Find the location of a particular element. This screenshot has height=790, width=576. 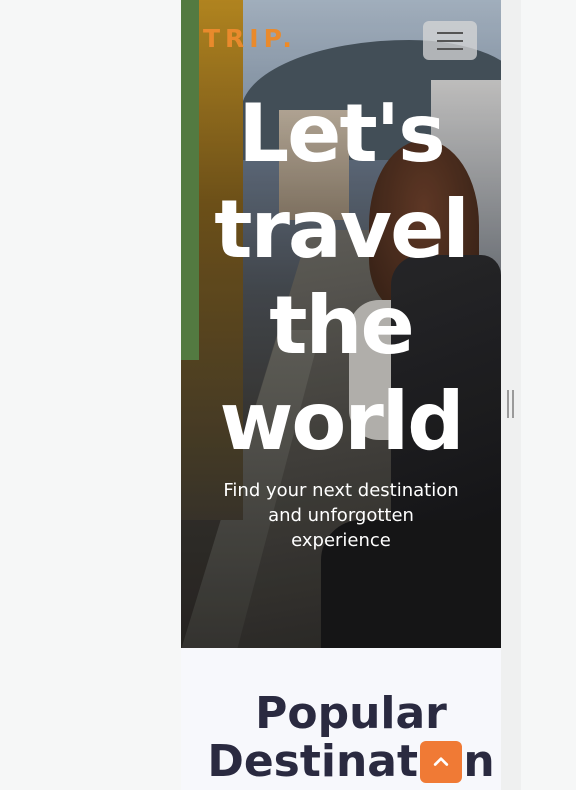

back-to-top-button is located at coordinates (441, 762).